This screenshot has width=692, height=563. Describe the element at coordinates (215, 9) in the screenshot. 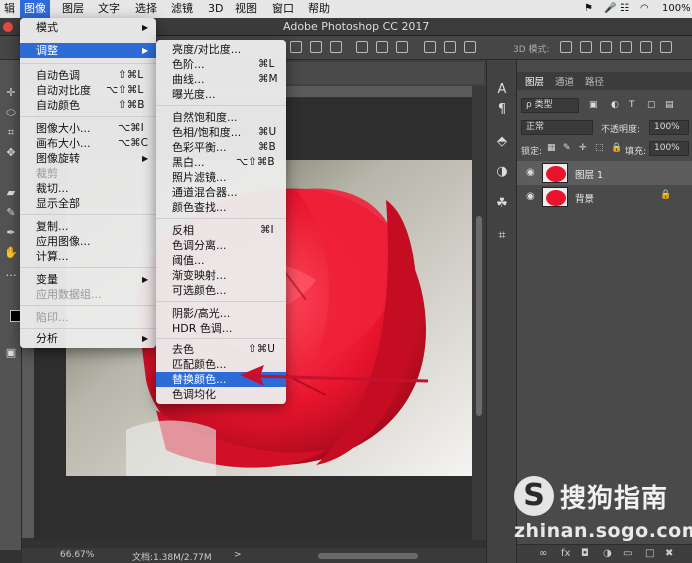

I see `menu-3d: 3D` at that location.